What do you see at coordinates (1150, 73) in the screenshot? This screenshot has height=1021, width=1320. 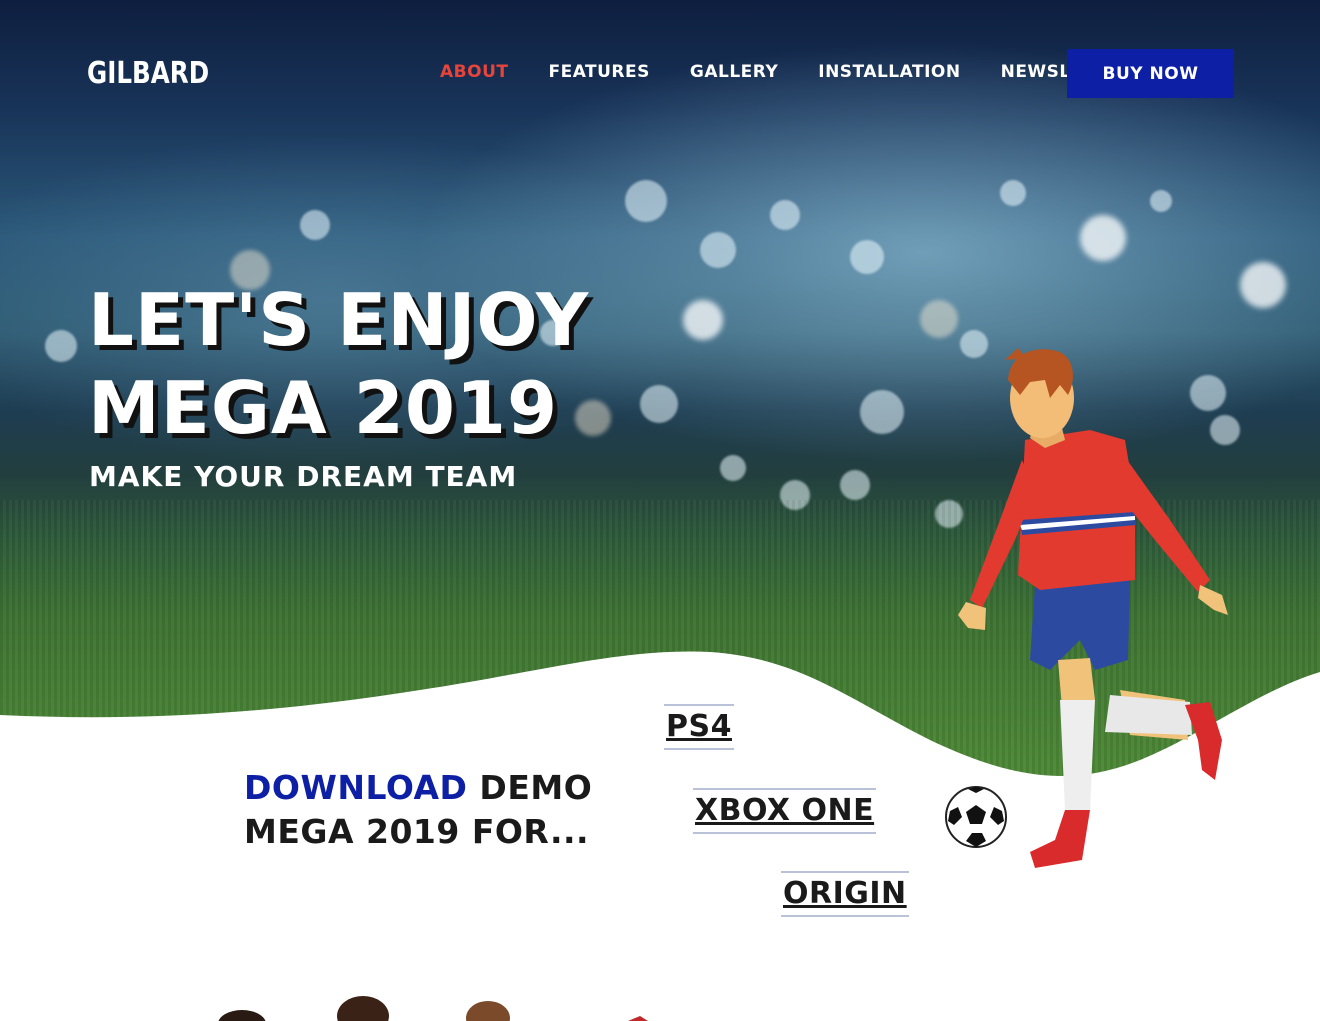 I see `buy-now-button: BUY NOW` at bounding box center [1150, 73].